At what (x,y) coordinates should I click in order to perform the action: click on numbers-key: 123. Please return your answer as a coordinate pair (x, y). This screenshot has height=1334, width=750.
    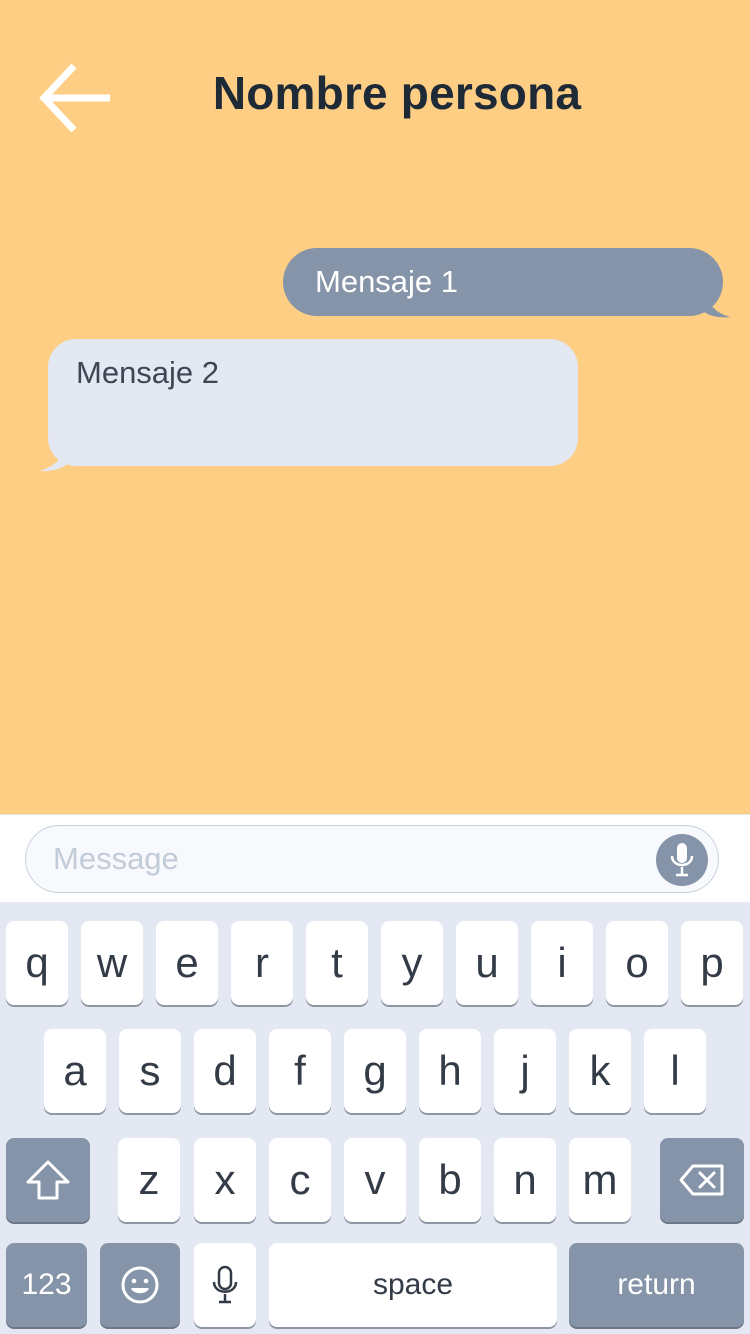
    Looking at the image, I should click on (46, 1285).